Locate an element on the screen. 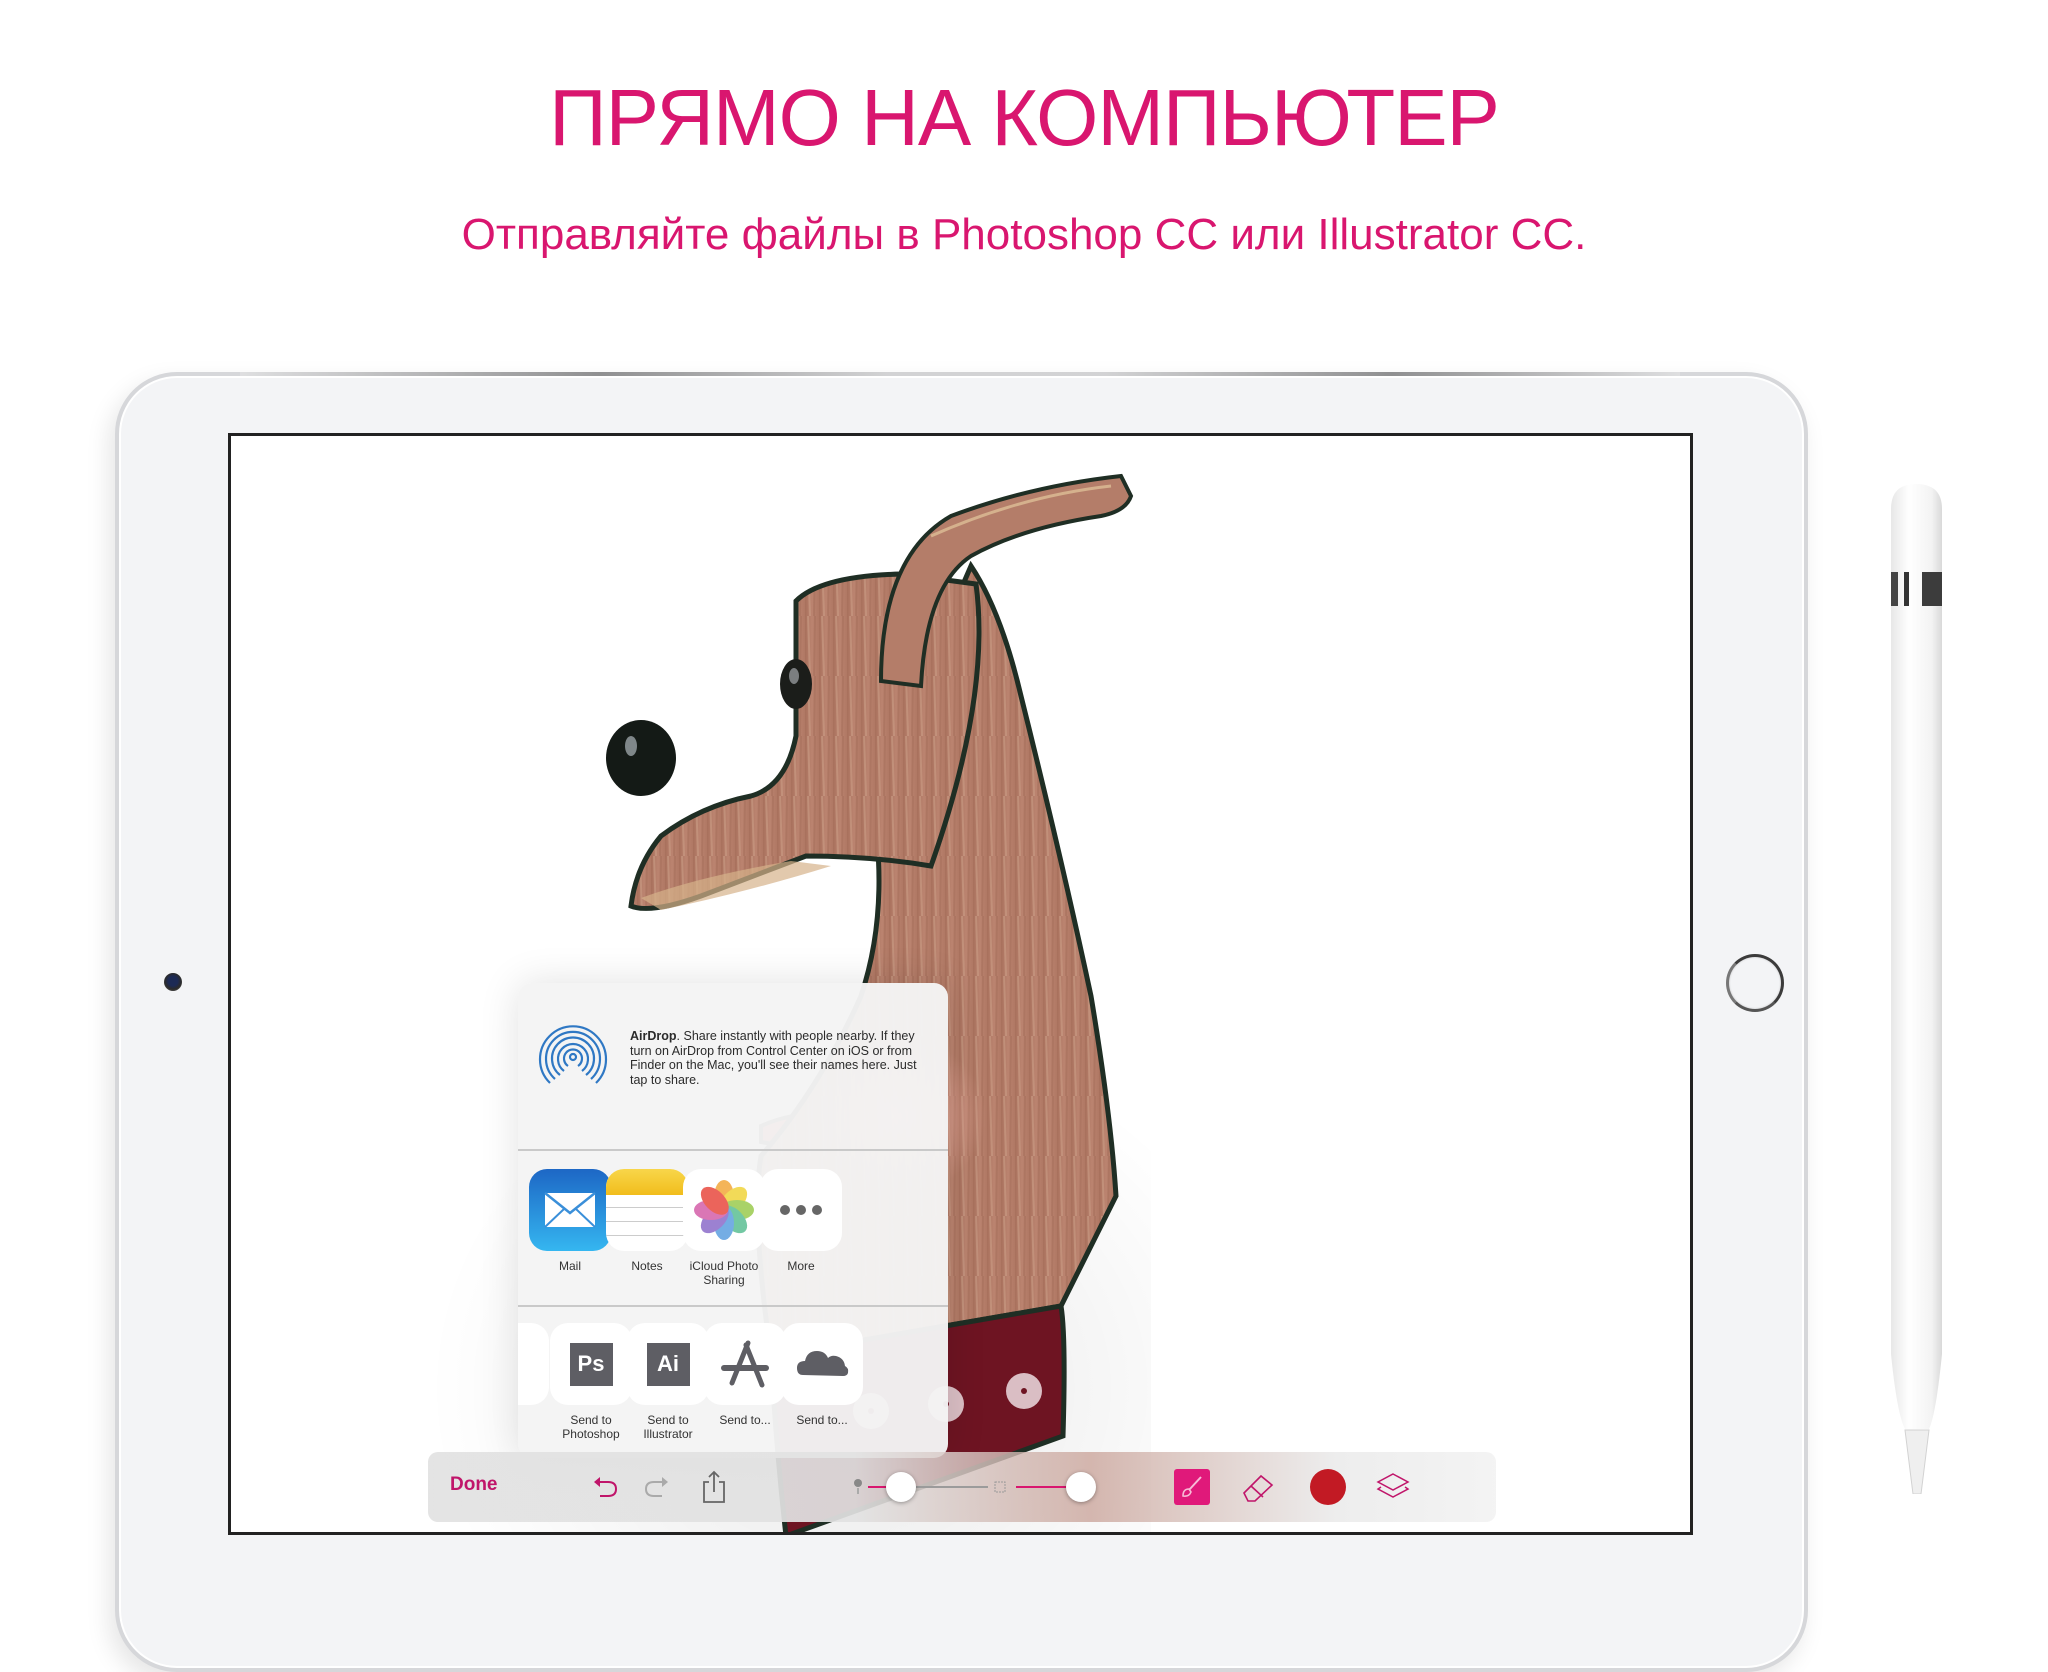  home-button is located at coordinates (1755, 983).